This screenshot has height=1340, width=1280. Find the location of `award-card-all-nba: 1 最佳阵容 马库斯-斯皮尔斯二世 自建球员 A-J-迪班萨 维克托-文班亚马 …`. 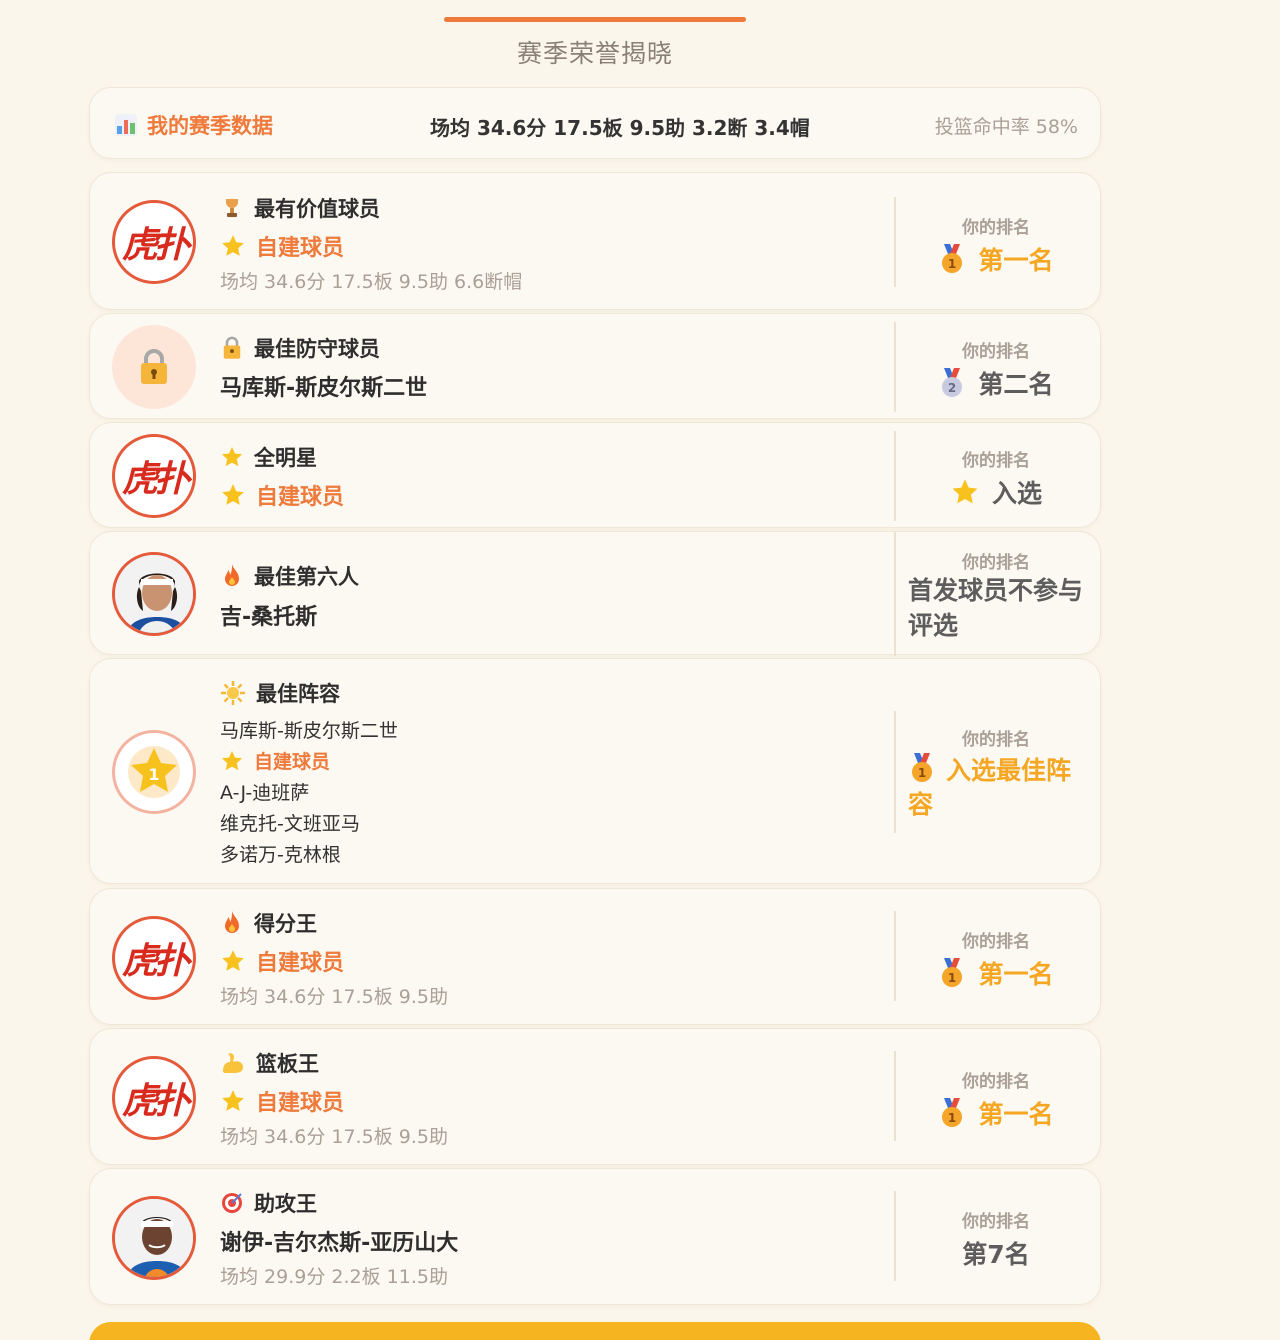

award-card-all-nba: 1 最佳阵容 马库斯-斯皮尔斯二世 自建球员 A-J-迪班萨 维克托-文班亚马 … is located at coordinates (595, 771).